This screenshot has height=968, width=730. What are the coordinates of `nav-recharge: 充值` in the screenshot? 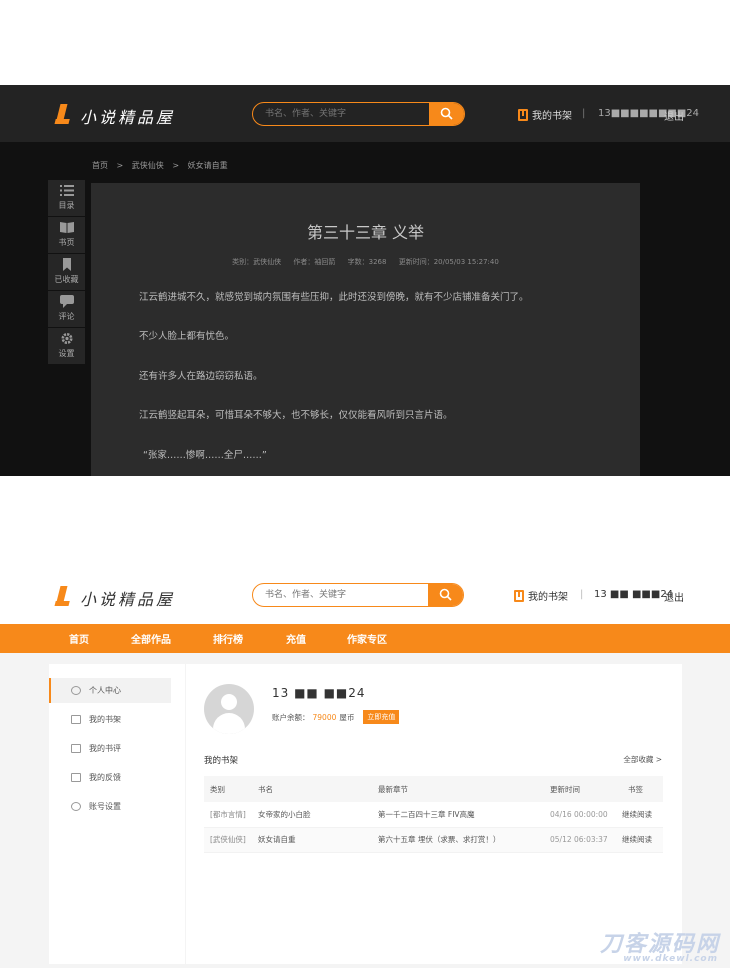 It's located at (296, 638).